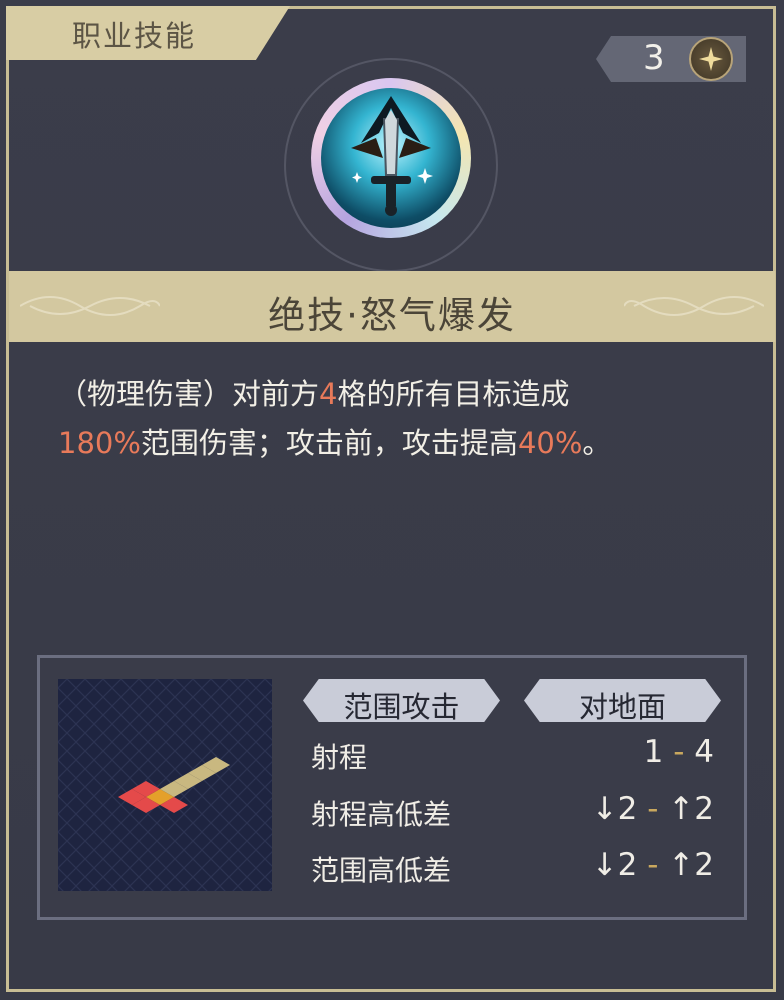 The image size is (784, 1000). I want to click on stat-range-height-value: ↓2 - ↑2, so click(653, 809).